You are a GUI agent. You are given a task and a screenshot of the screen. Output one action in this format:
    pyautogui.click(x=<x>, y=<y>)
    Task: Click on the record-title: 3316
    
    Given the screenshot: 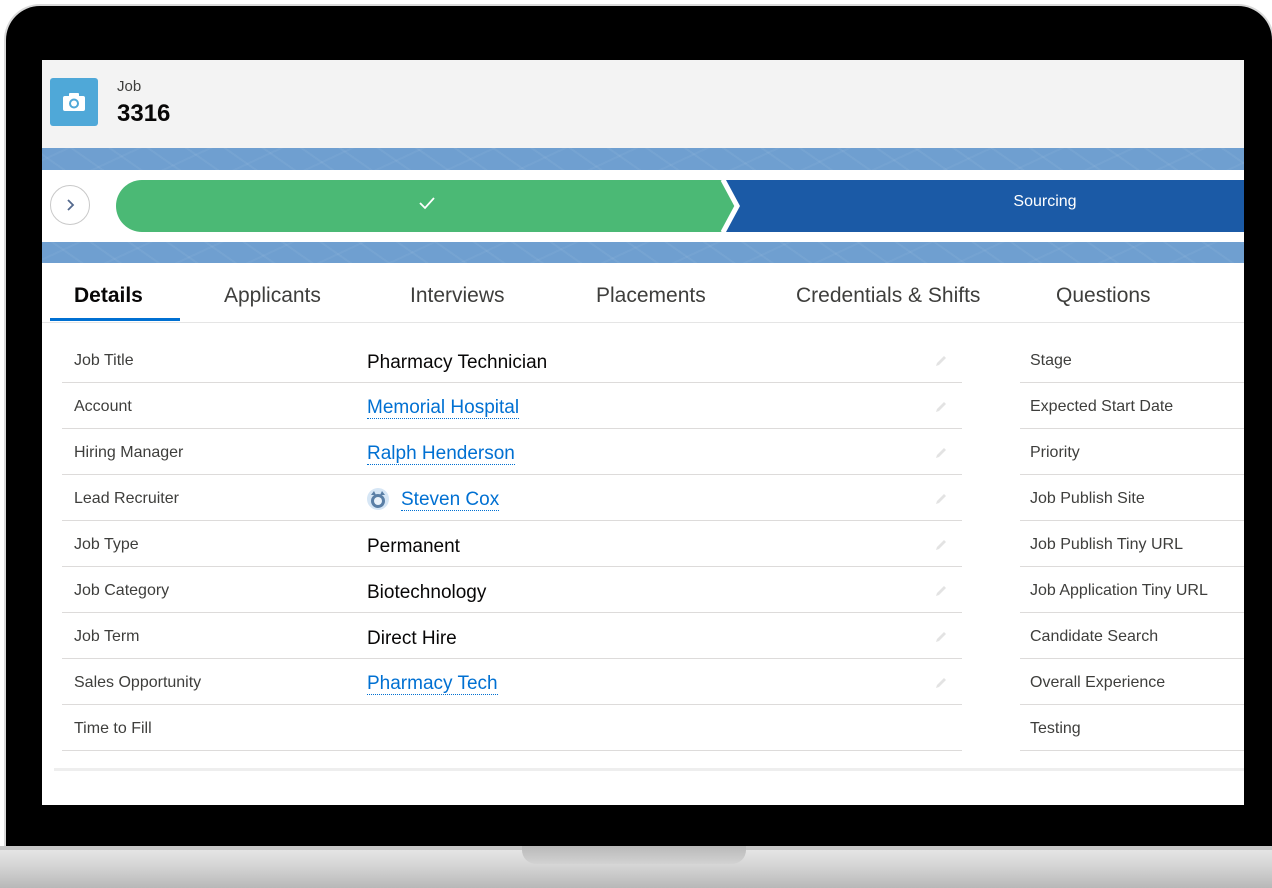 What is the action you would take?
    pyautogui.click(x=144, y=113)
    